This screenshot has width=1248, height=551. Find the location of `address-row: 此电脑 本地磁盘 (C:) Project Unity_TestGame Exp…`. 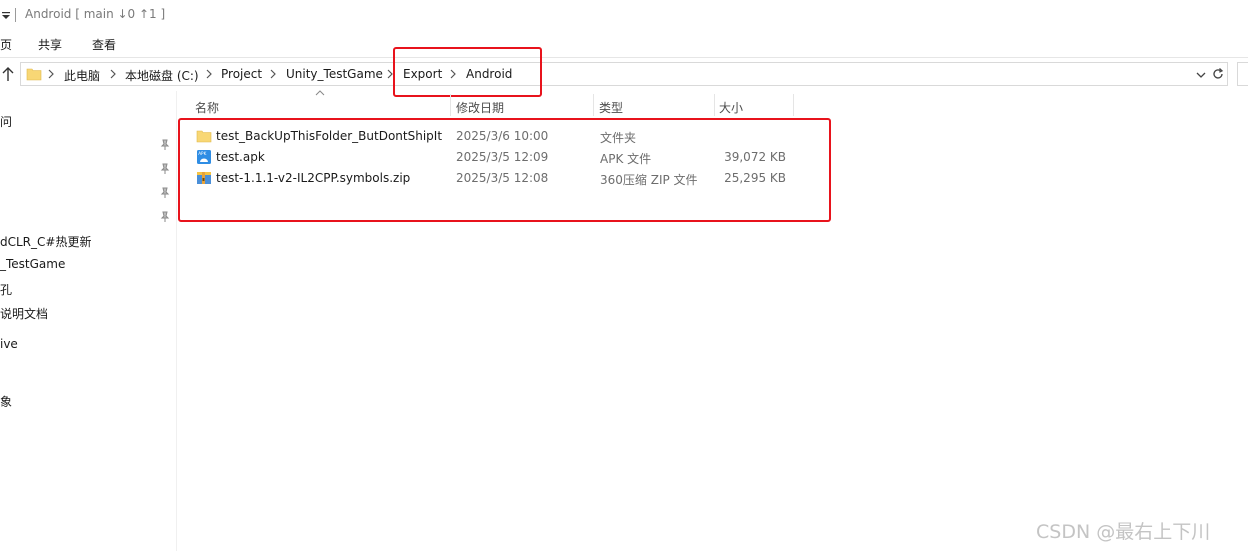

address-row: 此电脑 本地磁盘 (C:) Project Unity_TestGame Exp… is located at coordinates (624, 74).